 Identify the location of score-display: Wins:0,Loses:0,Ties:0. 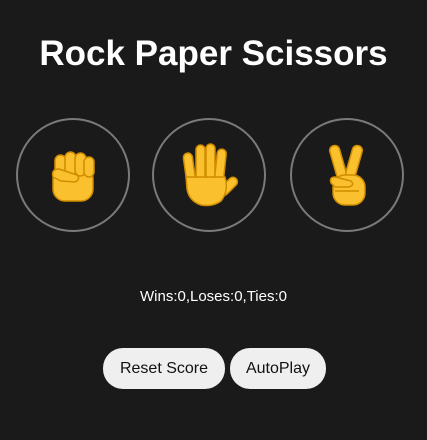
(213, 296).